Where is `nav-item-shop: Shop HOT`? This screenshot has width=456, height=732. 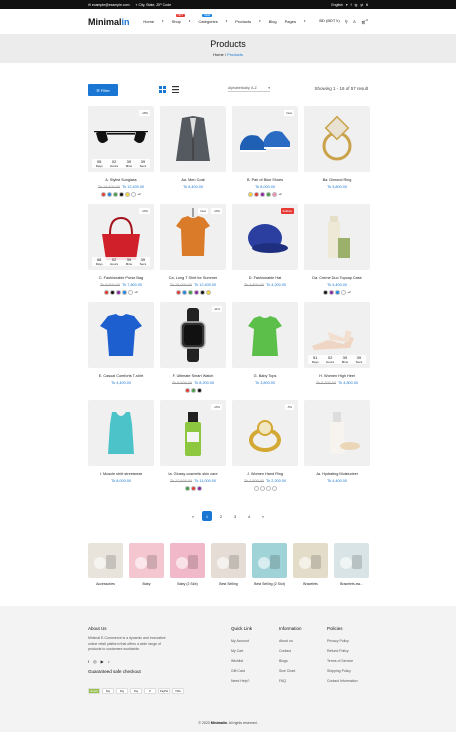
nav-item-shop: Shop HOT is located at coordinates (178, 19).